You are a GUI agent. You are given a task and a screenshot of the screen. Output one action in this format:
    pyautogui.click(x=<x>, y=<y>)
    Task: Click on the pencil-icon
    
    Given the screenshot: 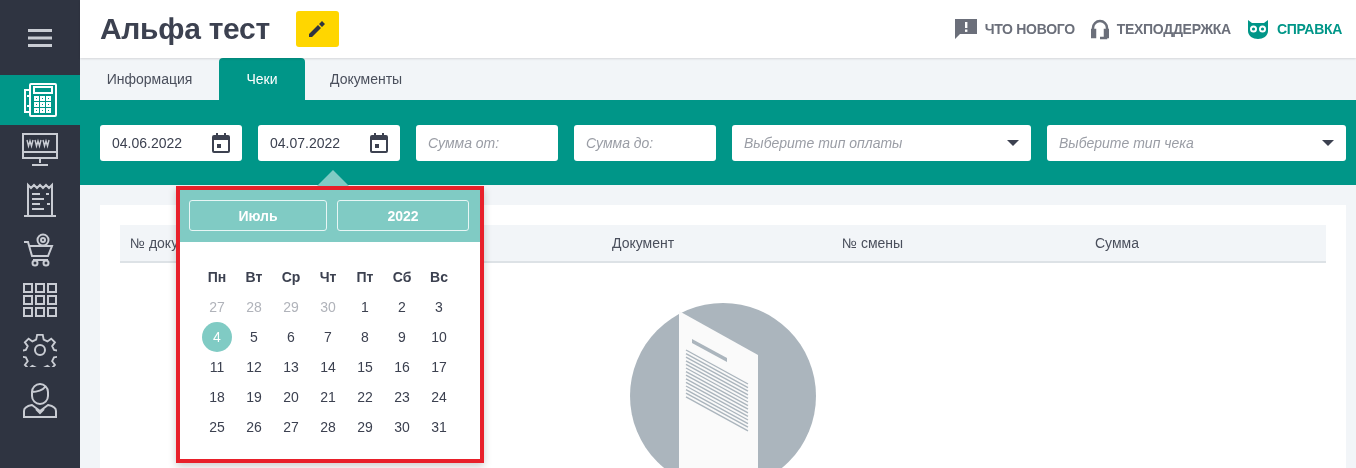 What is the action you would take?
    pyautogui.click(x=317, y=29)
    